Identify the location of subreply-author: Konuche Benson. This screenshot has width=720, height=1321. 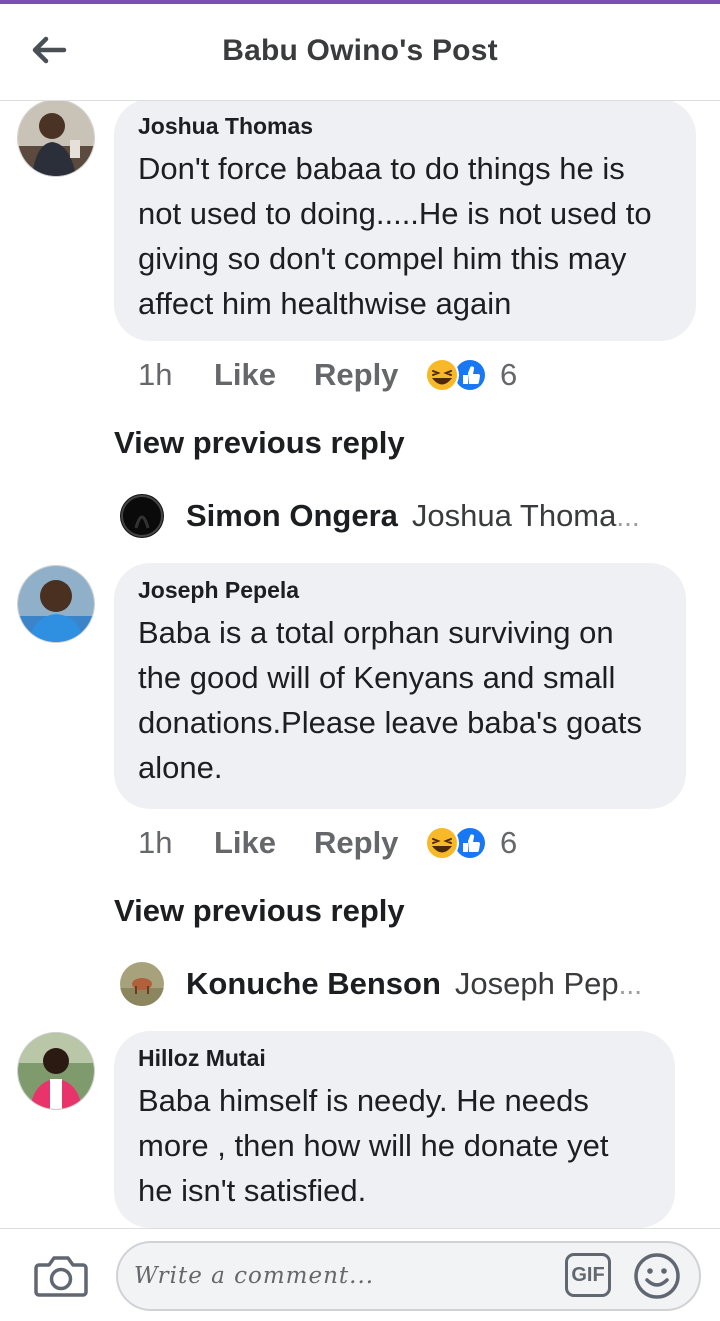
(313, 984).